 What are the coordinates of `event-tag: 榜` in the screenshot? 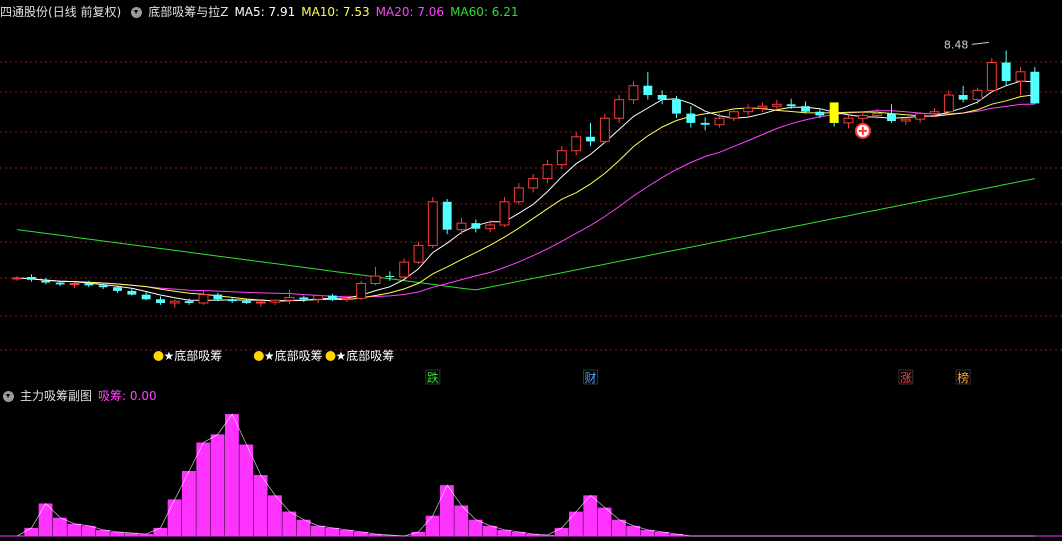 It's located at (963, 377).